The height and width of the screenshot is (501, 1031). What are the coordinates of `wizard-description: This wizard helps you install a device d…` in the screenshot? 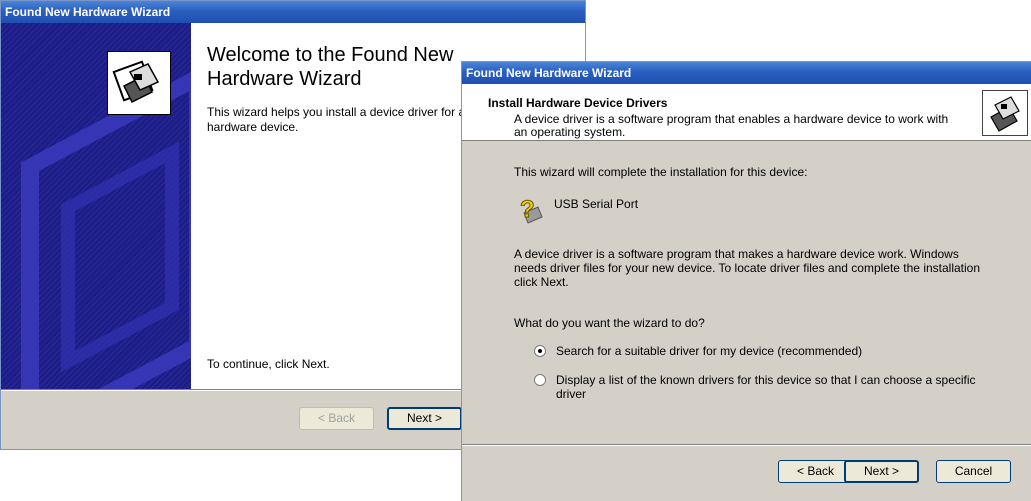 It's located at (336, 119).